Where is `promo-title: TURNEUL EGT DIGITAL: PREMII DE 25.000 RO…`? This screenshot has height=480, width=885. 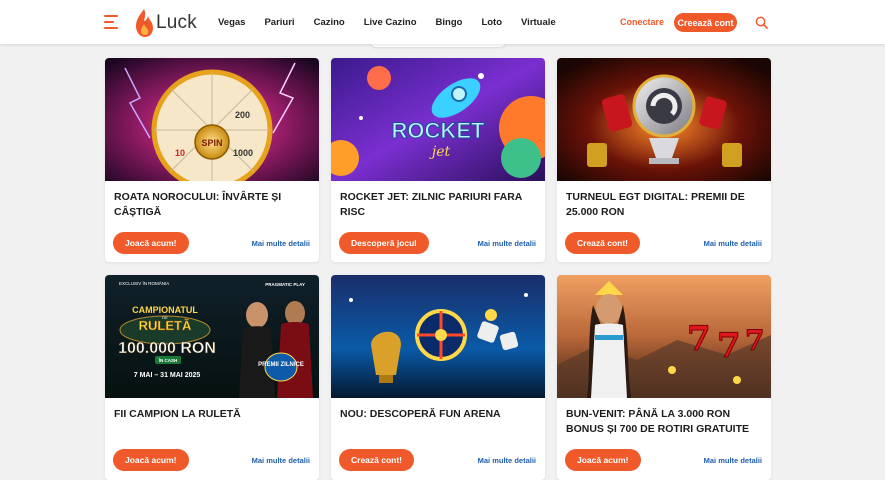
promo-title: TURNEUL EGT DIGITAL: PREMII DE 25.000 RO… is located at coordinates (655, 204).